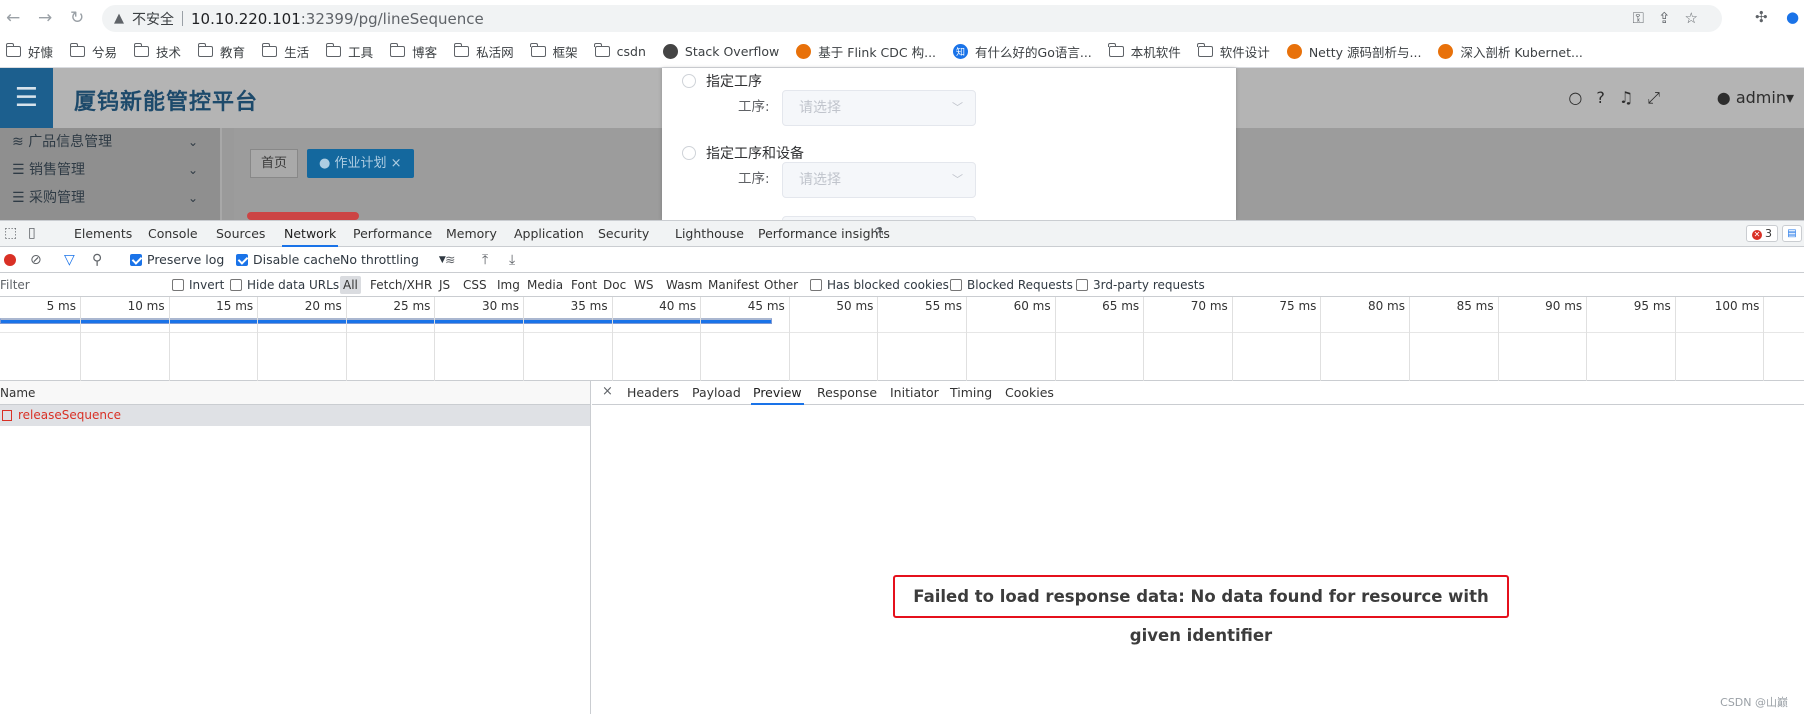 The image size is (1804, 714). I want to click on filter-type-css: CSS, so click(475, 285).